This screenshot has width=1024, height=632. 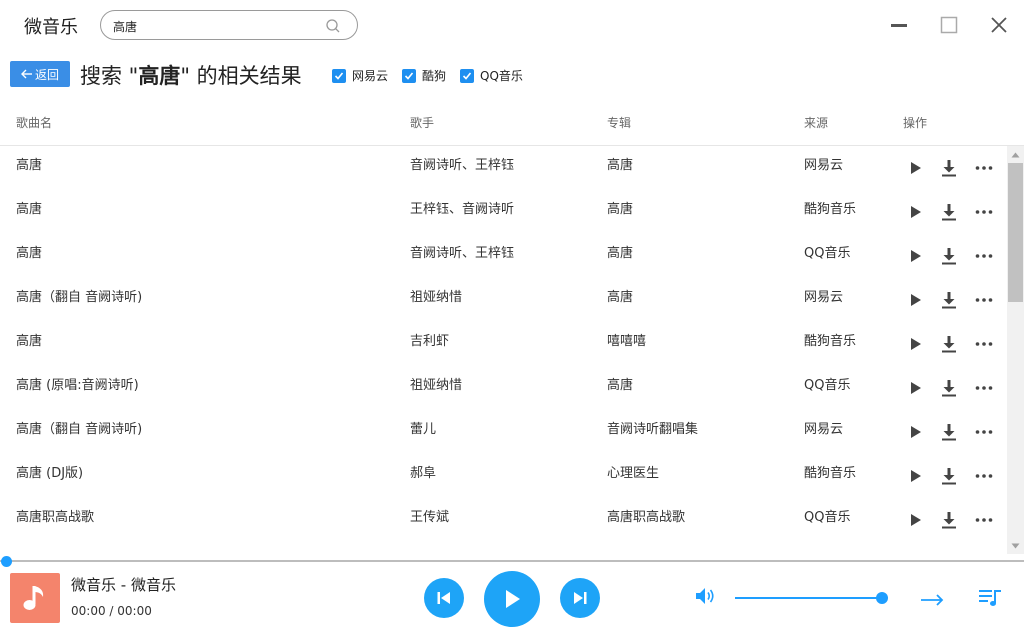 I want to click on volume-slider, so click(x=808, y=598).